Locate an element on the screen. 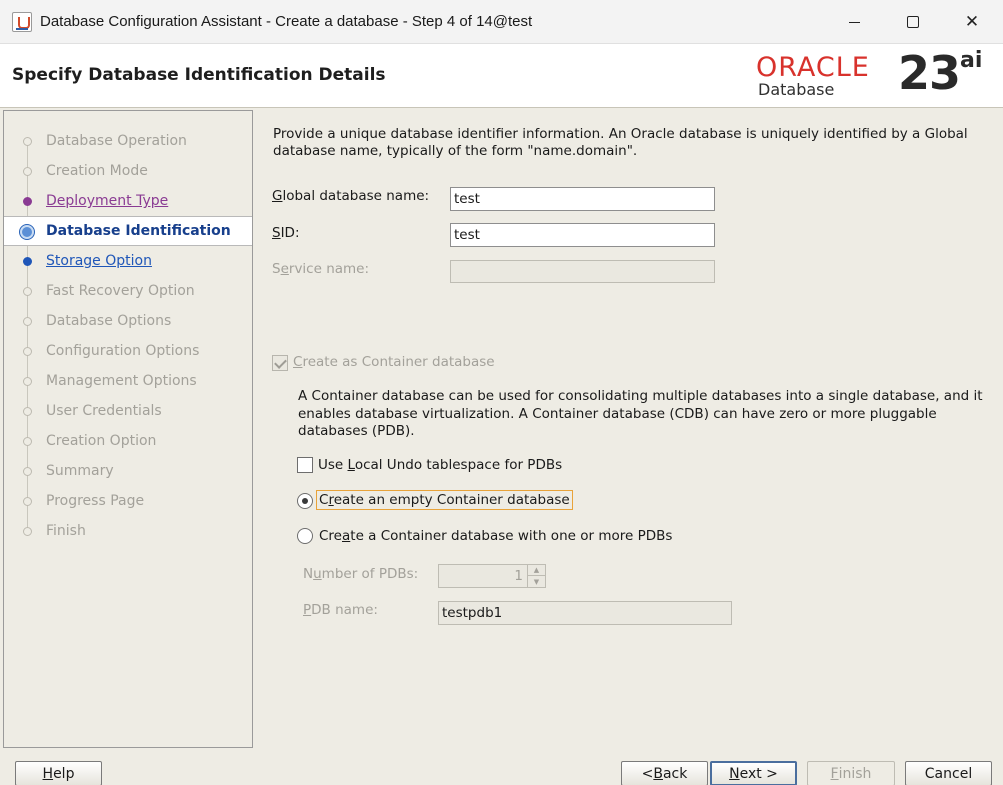 The height and width of the screenshot is (785, 1003). oracle-logo: ORACLE Database 23 ai is located at coordinates (871, 75).